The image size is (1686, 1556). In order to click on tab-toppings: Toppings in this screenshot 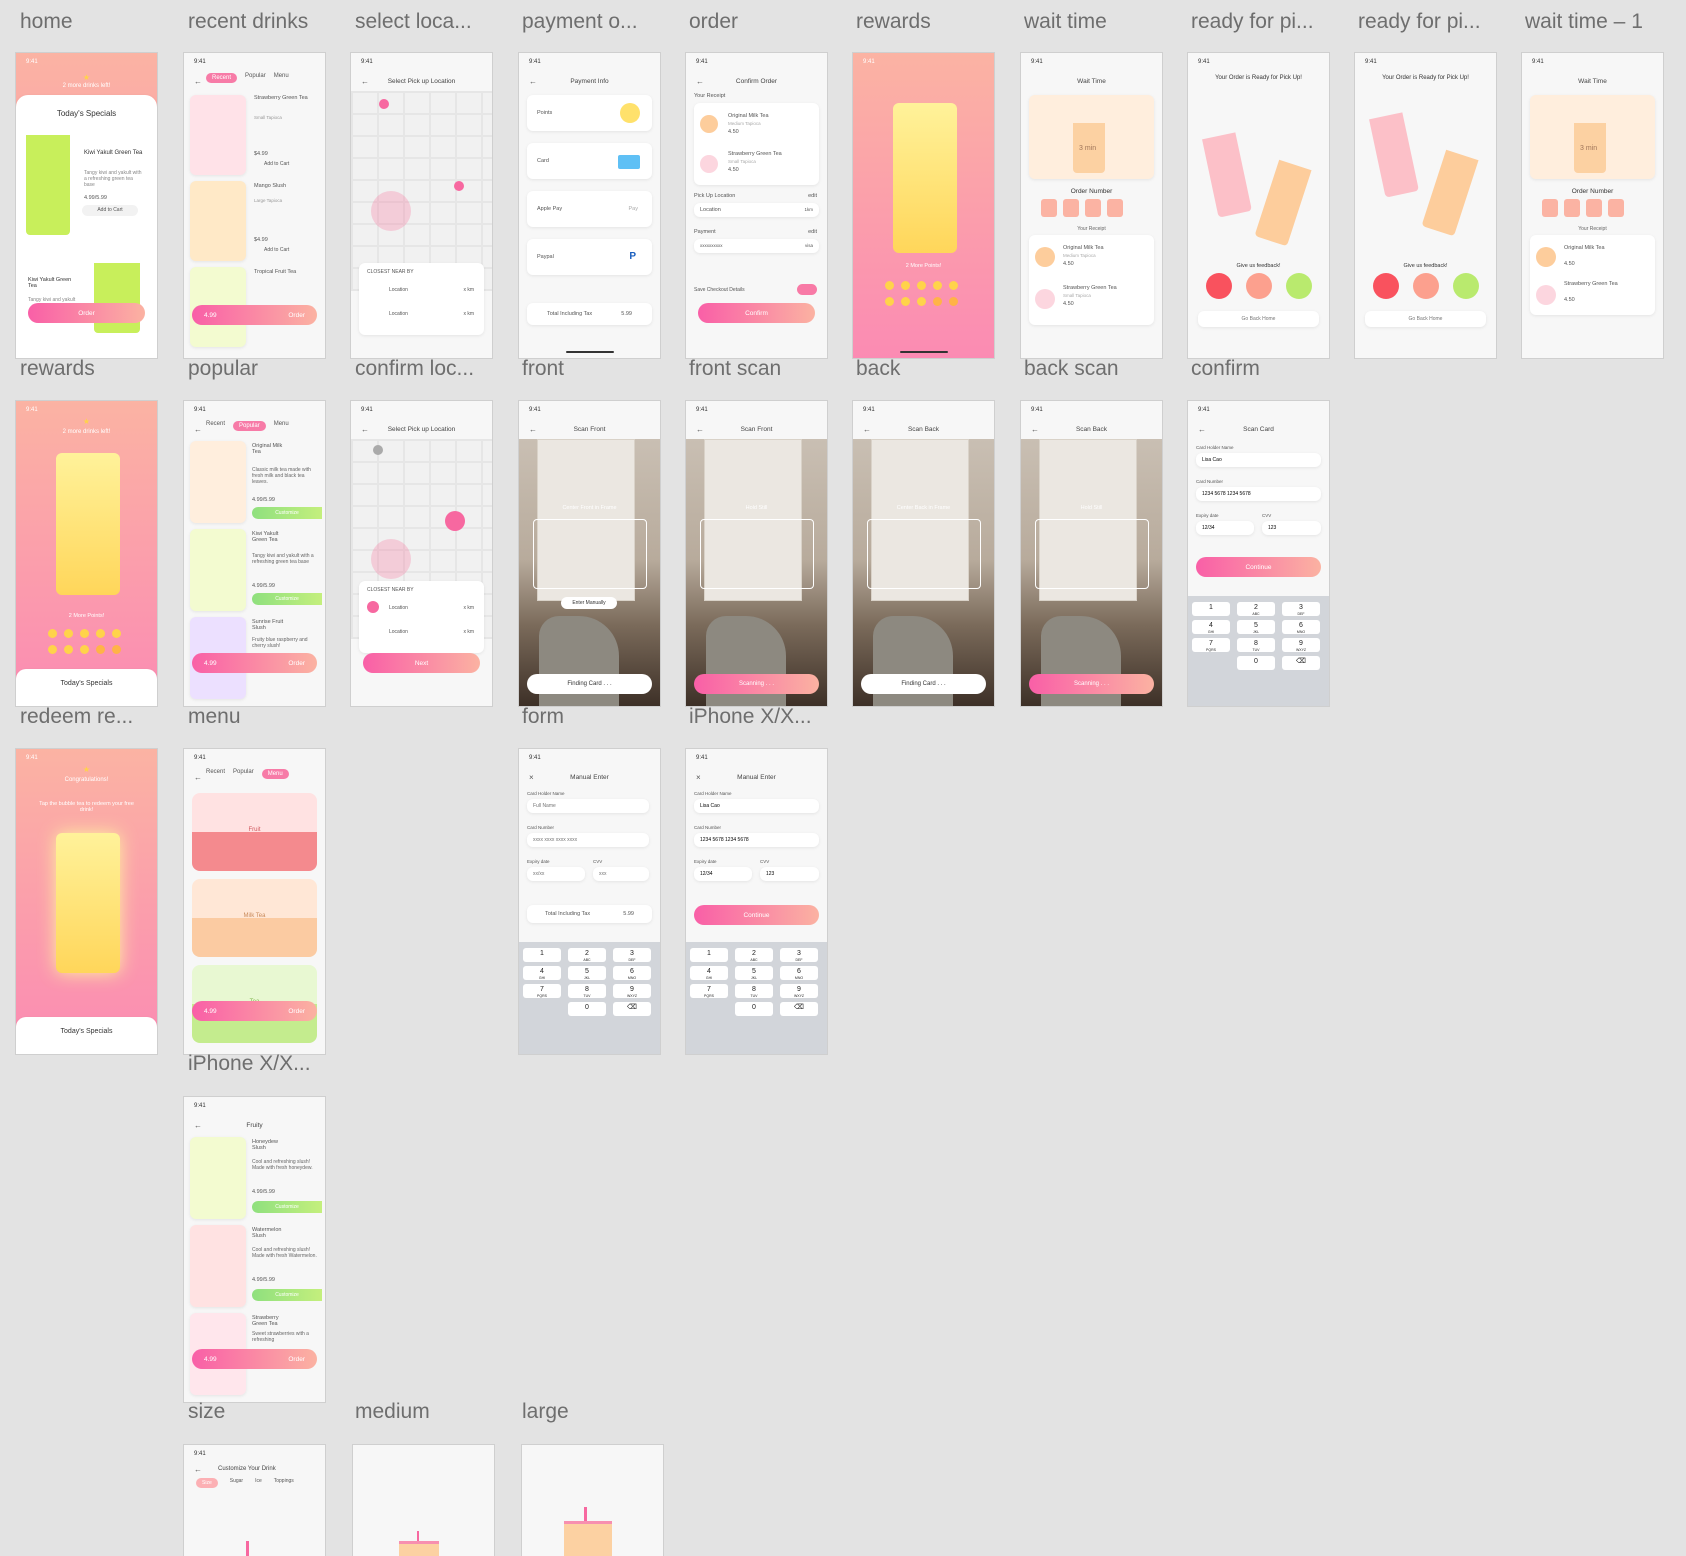, I will do `click(284, 1483)`.